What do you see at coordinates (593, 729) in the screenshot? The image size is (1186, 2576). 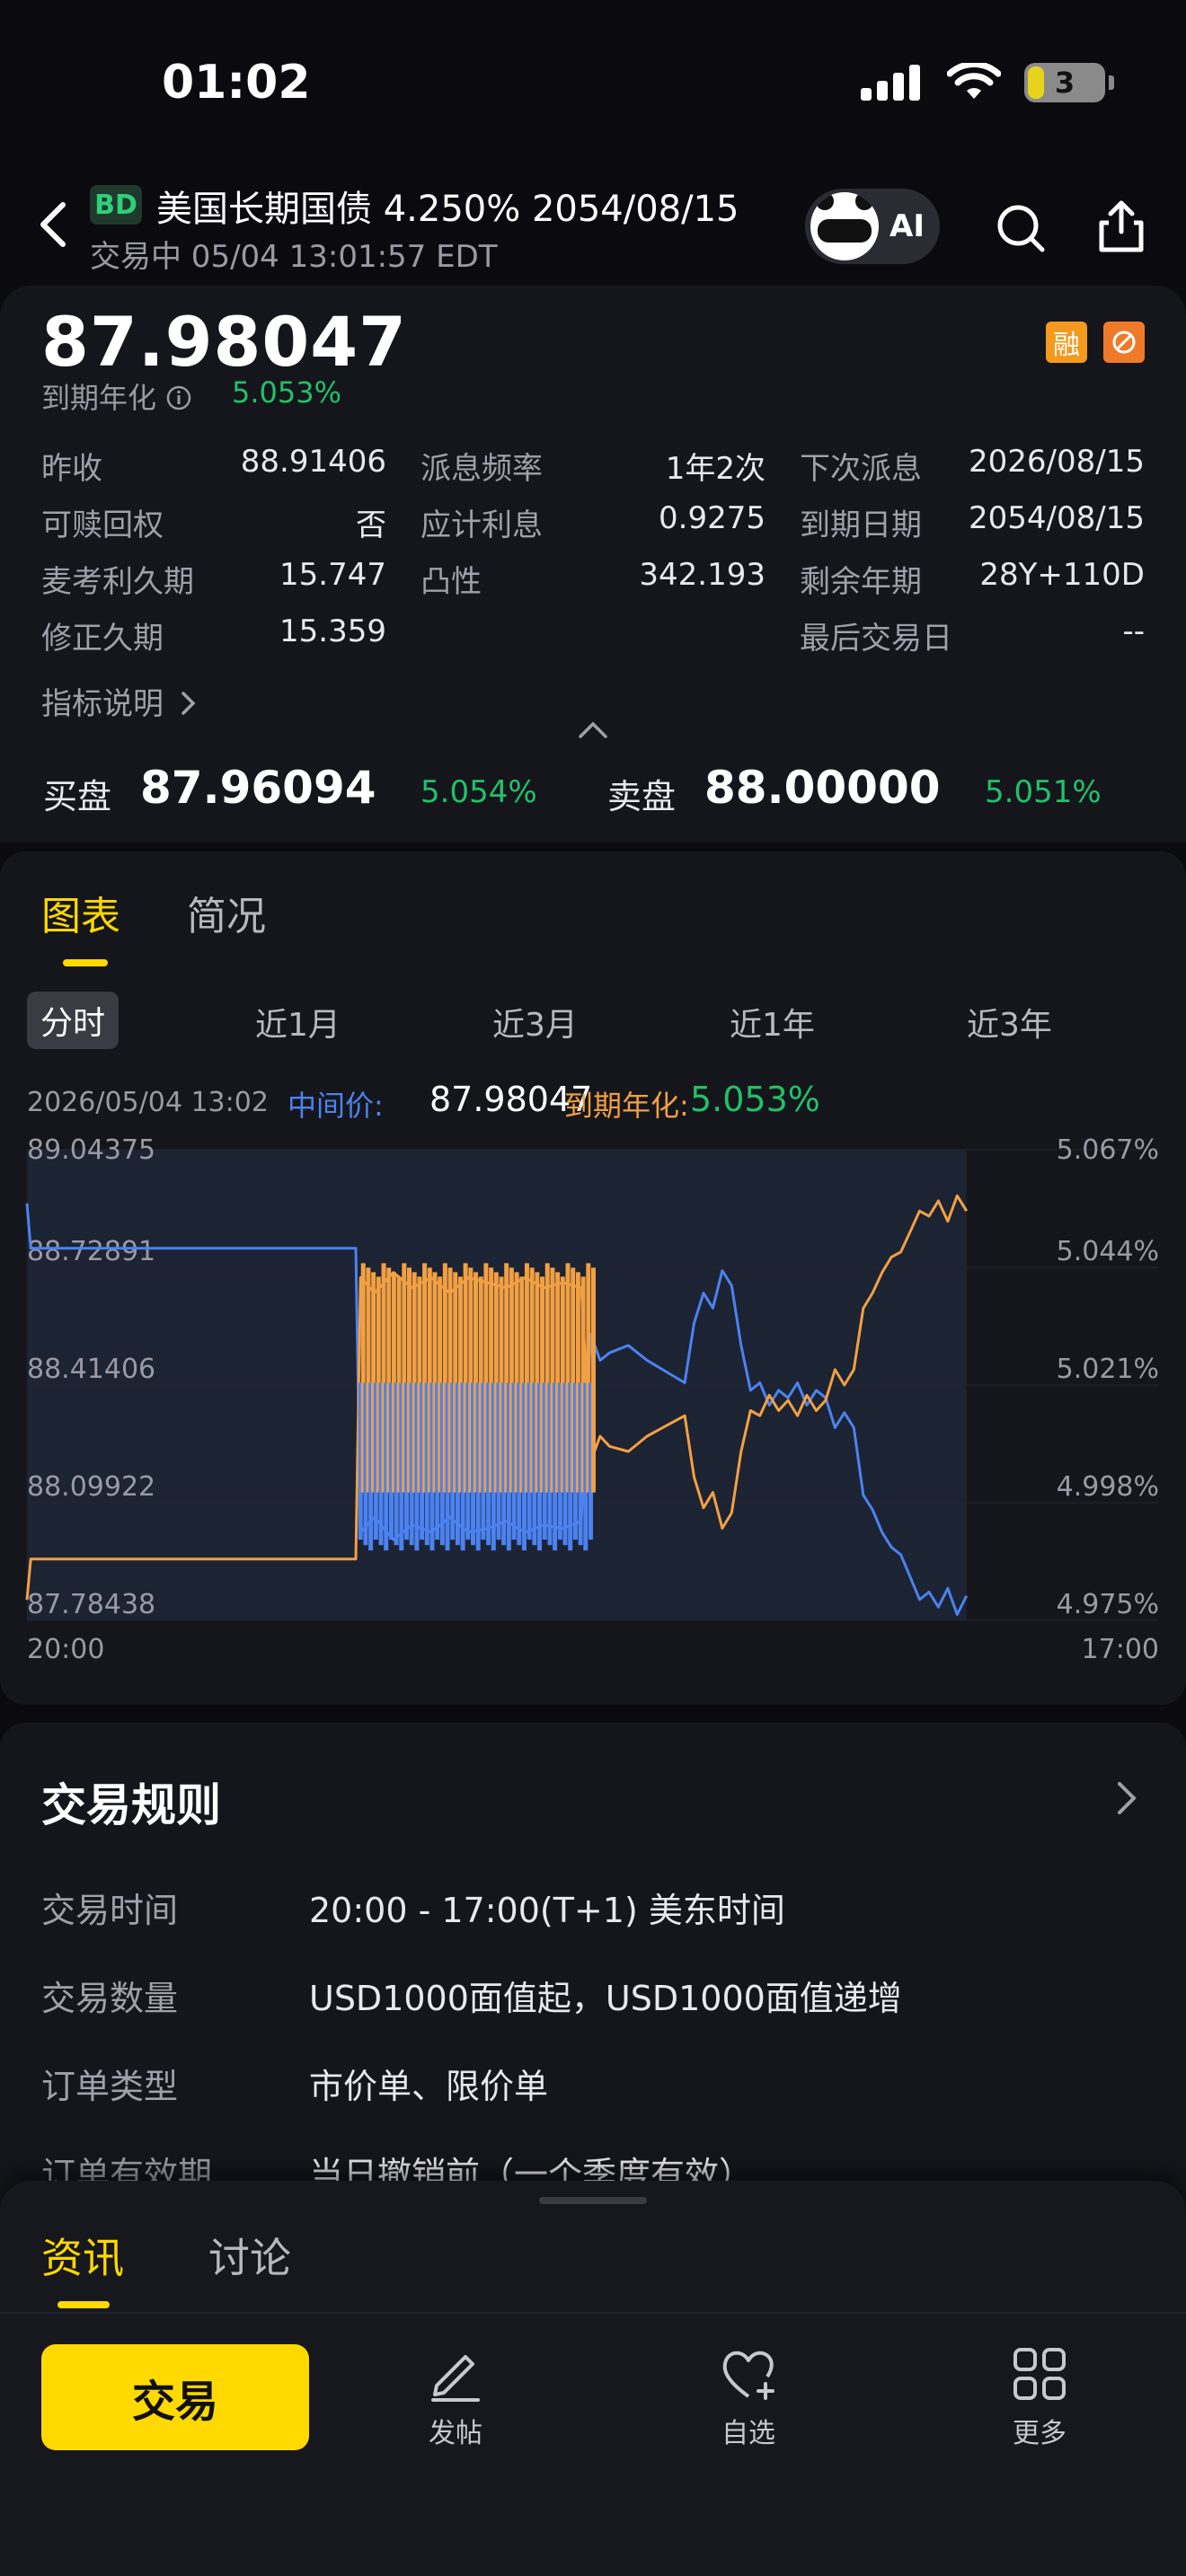 I see `collapse-chevron-icon` at bounding box center [593, 729].